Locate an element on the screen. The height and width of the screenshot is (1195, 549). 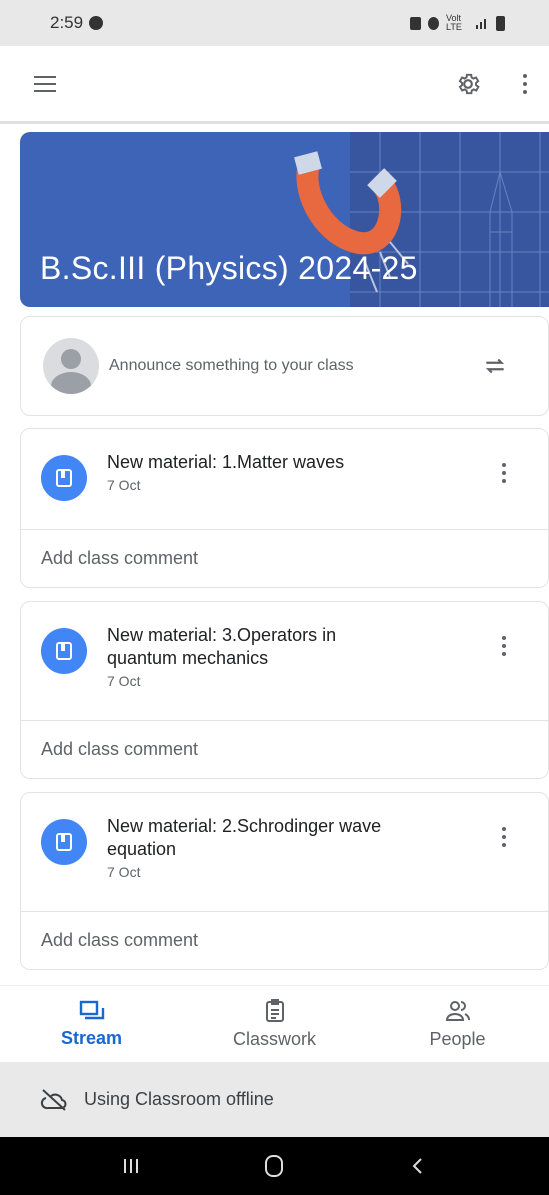
offline-text: Using Classroom offline is located at coordinates (179, 1099).